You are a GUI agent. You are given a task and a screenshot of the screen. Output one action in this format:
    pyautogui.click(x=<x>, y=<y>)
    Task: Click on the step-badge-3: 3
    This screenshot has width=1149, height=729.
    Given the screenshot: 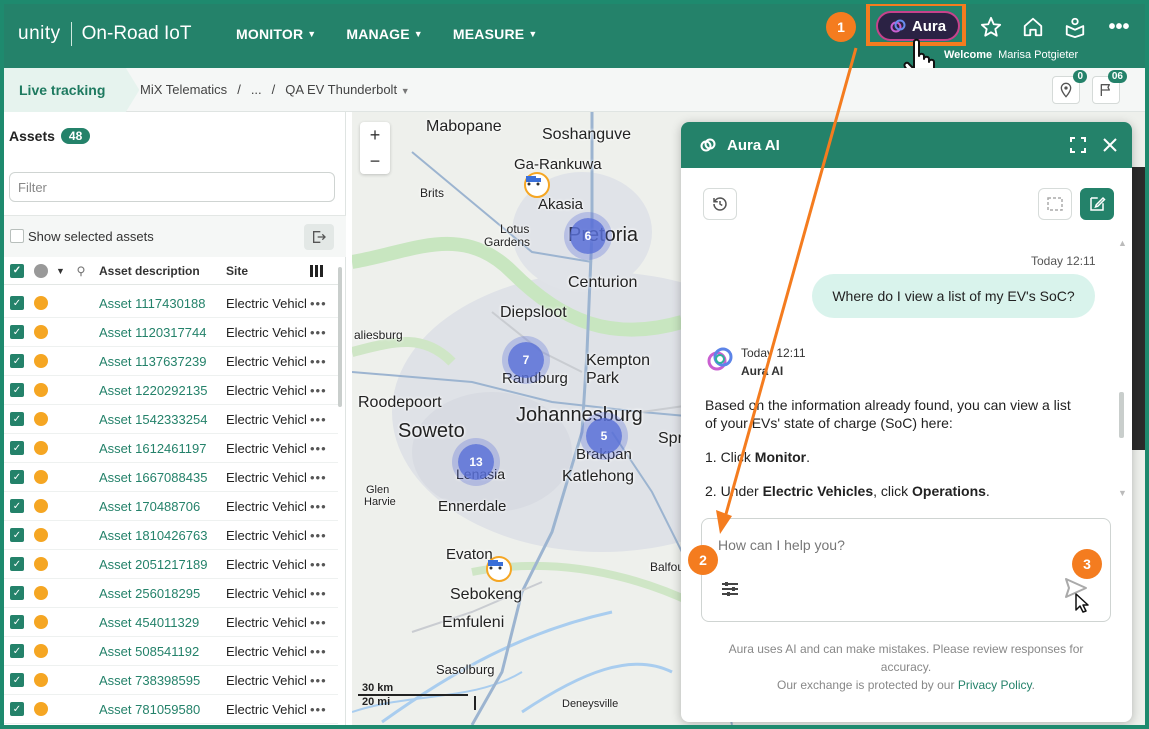 What is the action you would take?
    pyautogui.click(x=1087, y=564)
    